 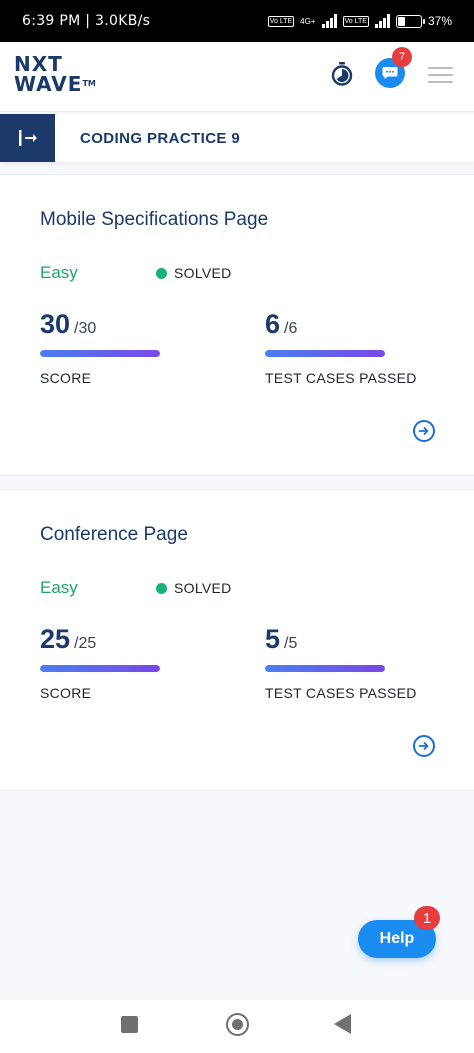 I want to click on status-left: 6:39 PM | 3.0KB/s, so click(x=86, y=21).